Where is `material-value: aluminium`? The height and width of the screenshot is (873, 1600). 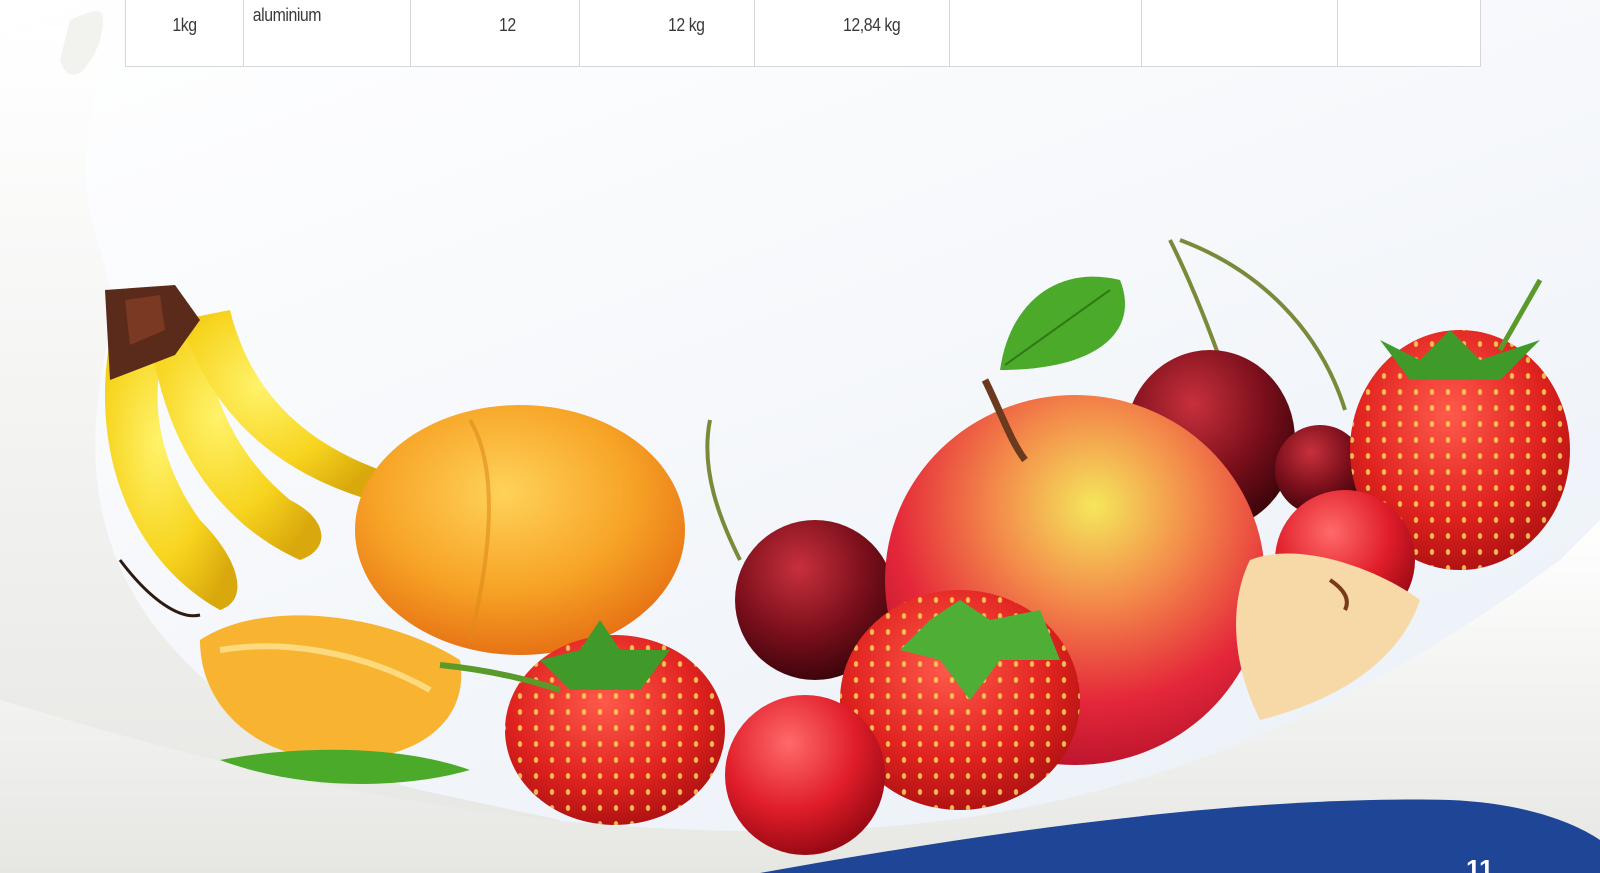 material-value: aluminium is located at coordinates (287, 15).